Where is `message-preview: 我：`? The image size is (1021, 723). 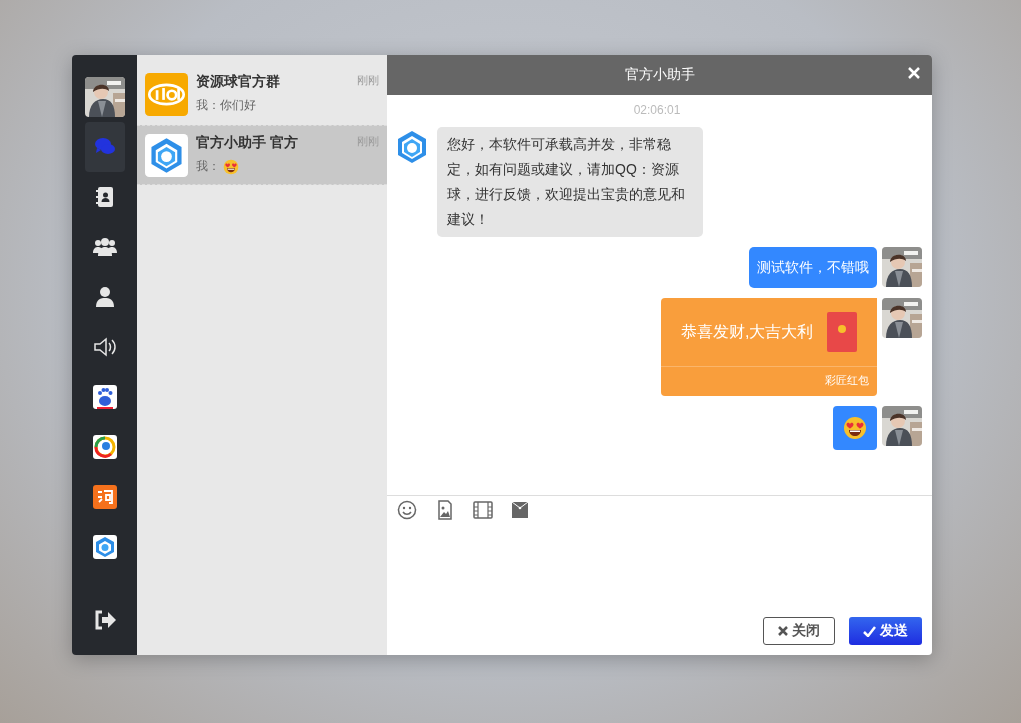 message-preview: 我： is located at coordinates (208, 166).